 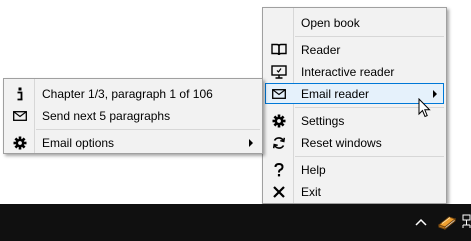 I want to click on menu-item-reader: Reader, so click(x=354, y=49).